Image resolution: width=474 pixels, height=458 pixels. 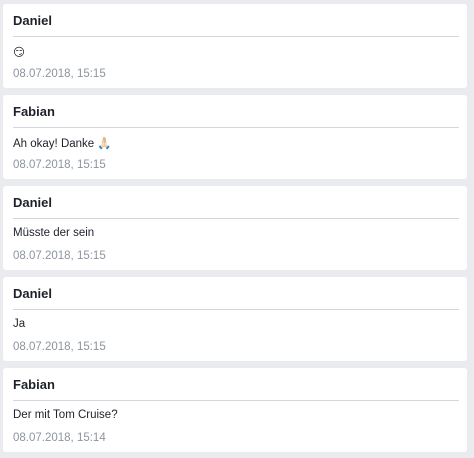 What do you see at coordinates (19, 53) in the screenshot?
I see `message-text: 😏` at bounding box center [19, 53].